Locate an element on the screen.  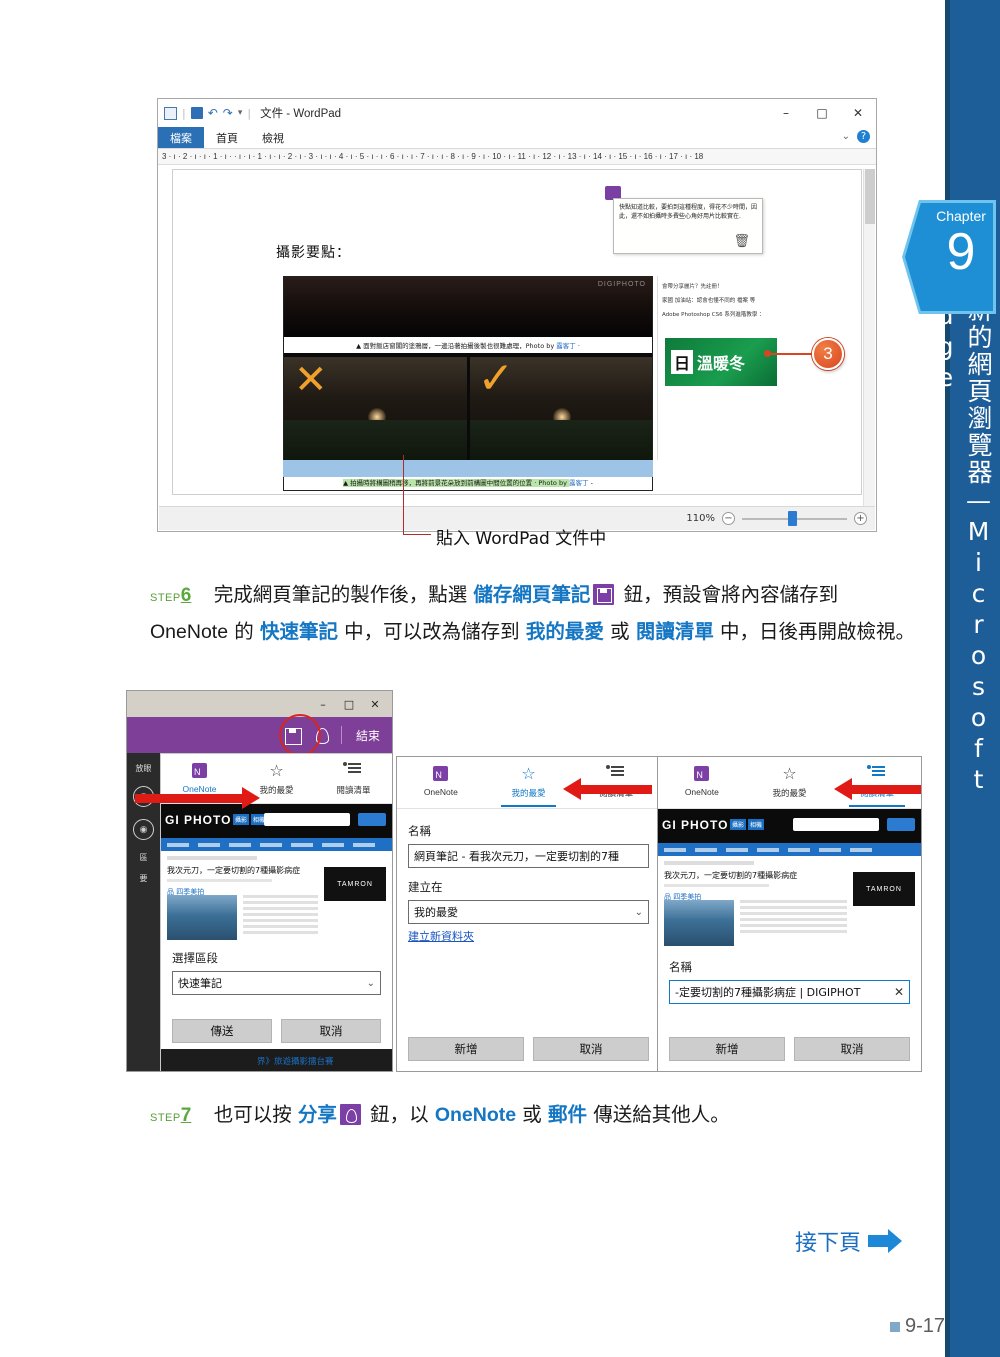
site-tag: 相機 is located at coordinates (756, 824).